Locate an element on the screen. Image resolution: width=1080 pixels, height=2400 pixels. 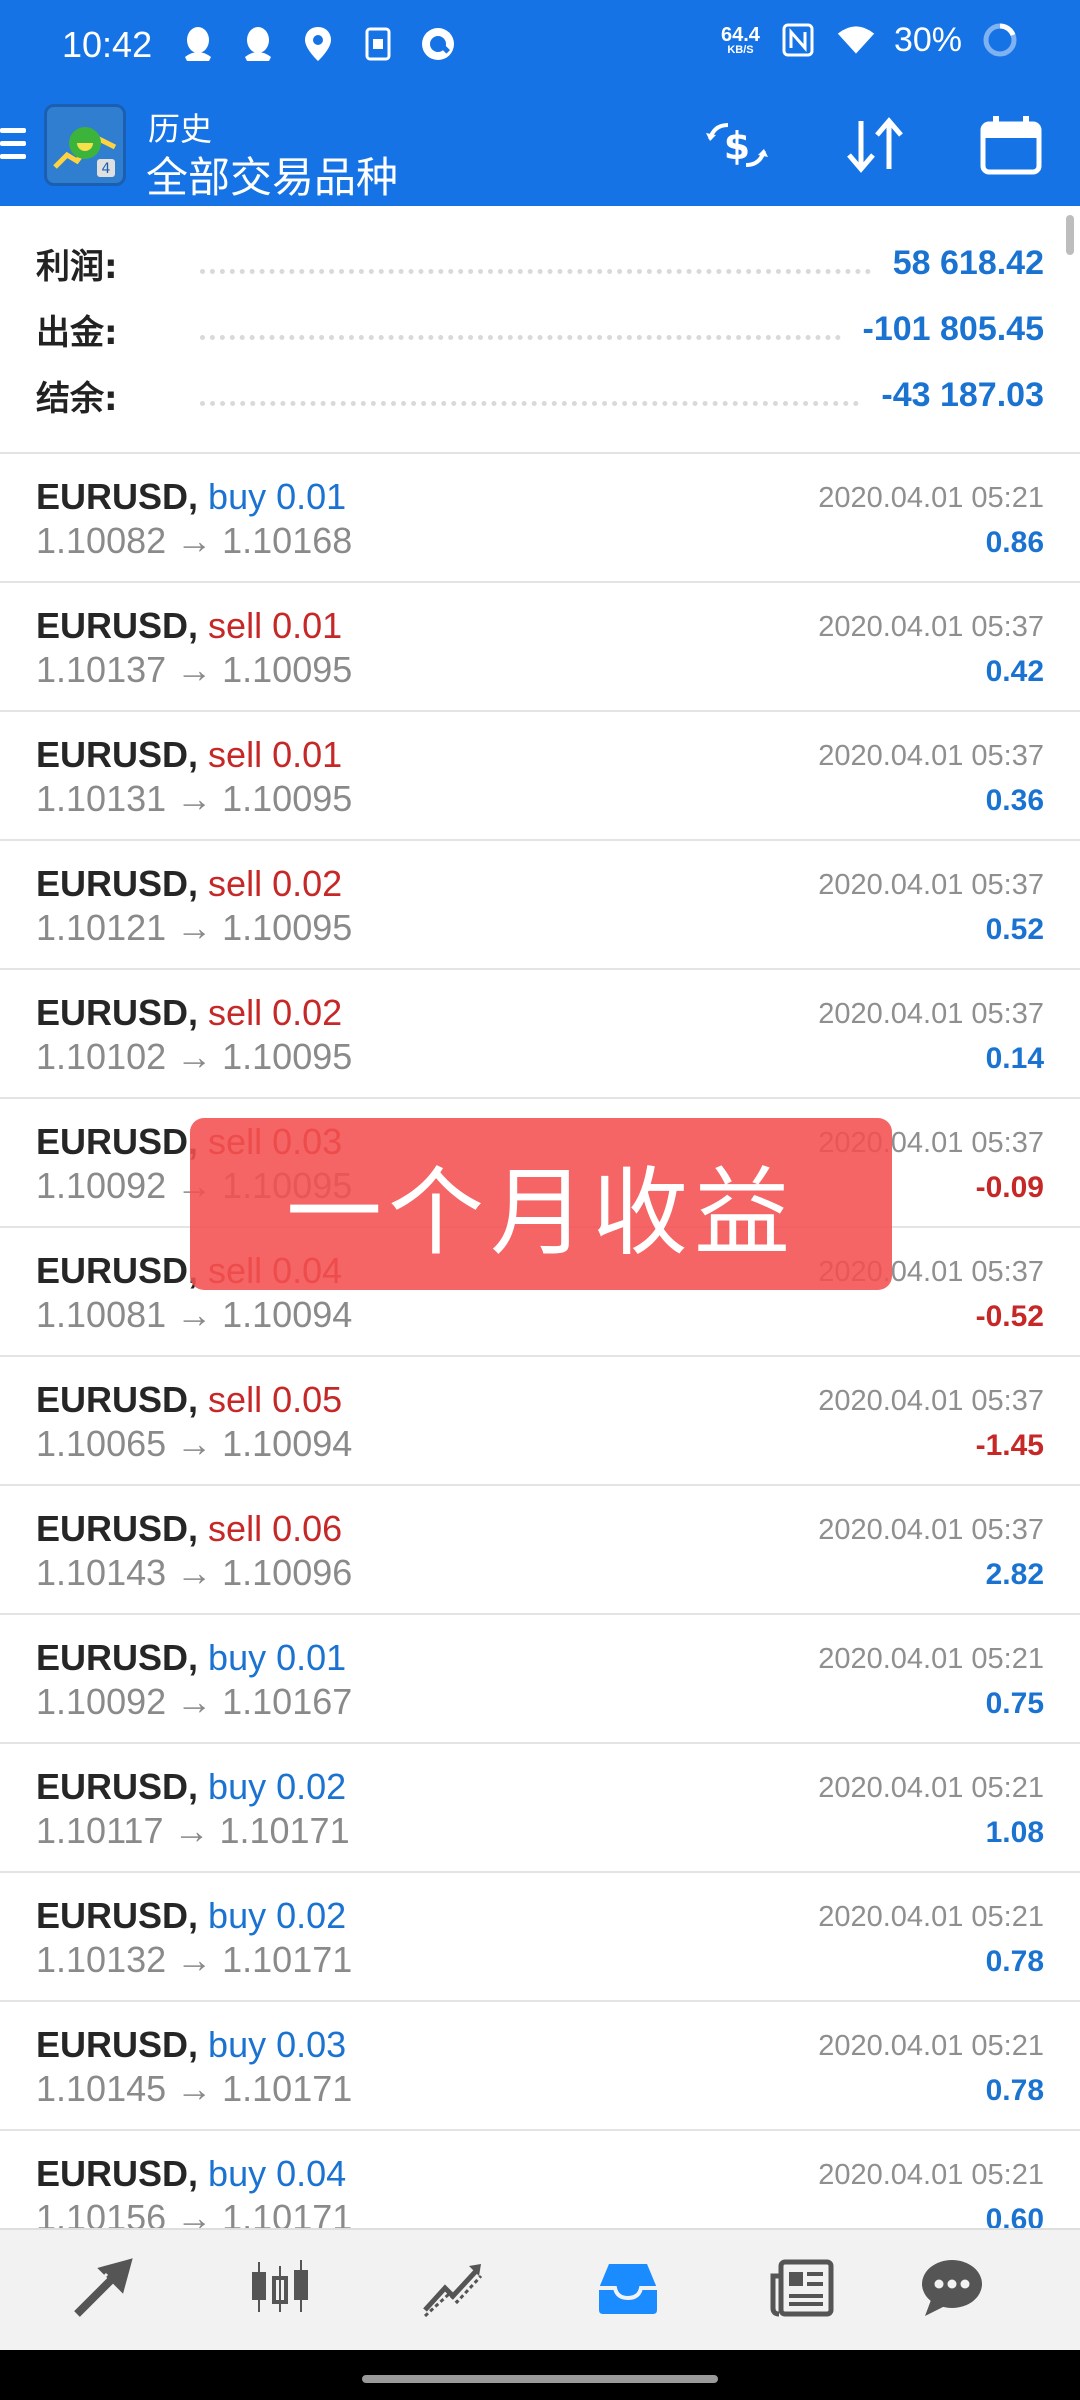
trade-side-lot: sell 0.01 is located at coordinates (275, 625).